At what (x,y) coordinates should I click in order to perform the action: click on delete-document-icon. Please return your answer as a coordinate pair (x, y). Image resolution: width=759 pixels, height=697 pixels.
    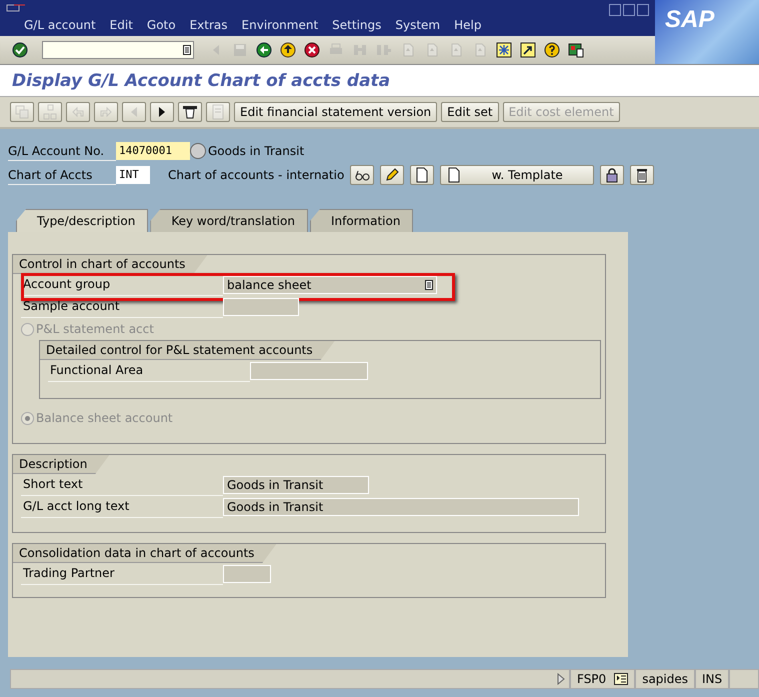
    Looking at the image, I should click on (190, 112).